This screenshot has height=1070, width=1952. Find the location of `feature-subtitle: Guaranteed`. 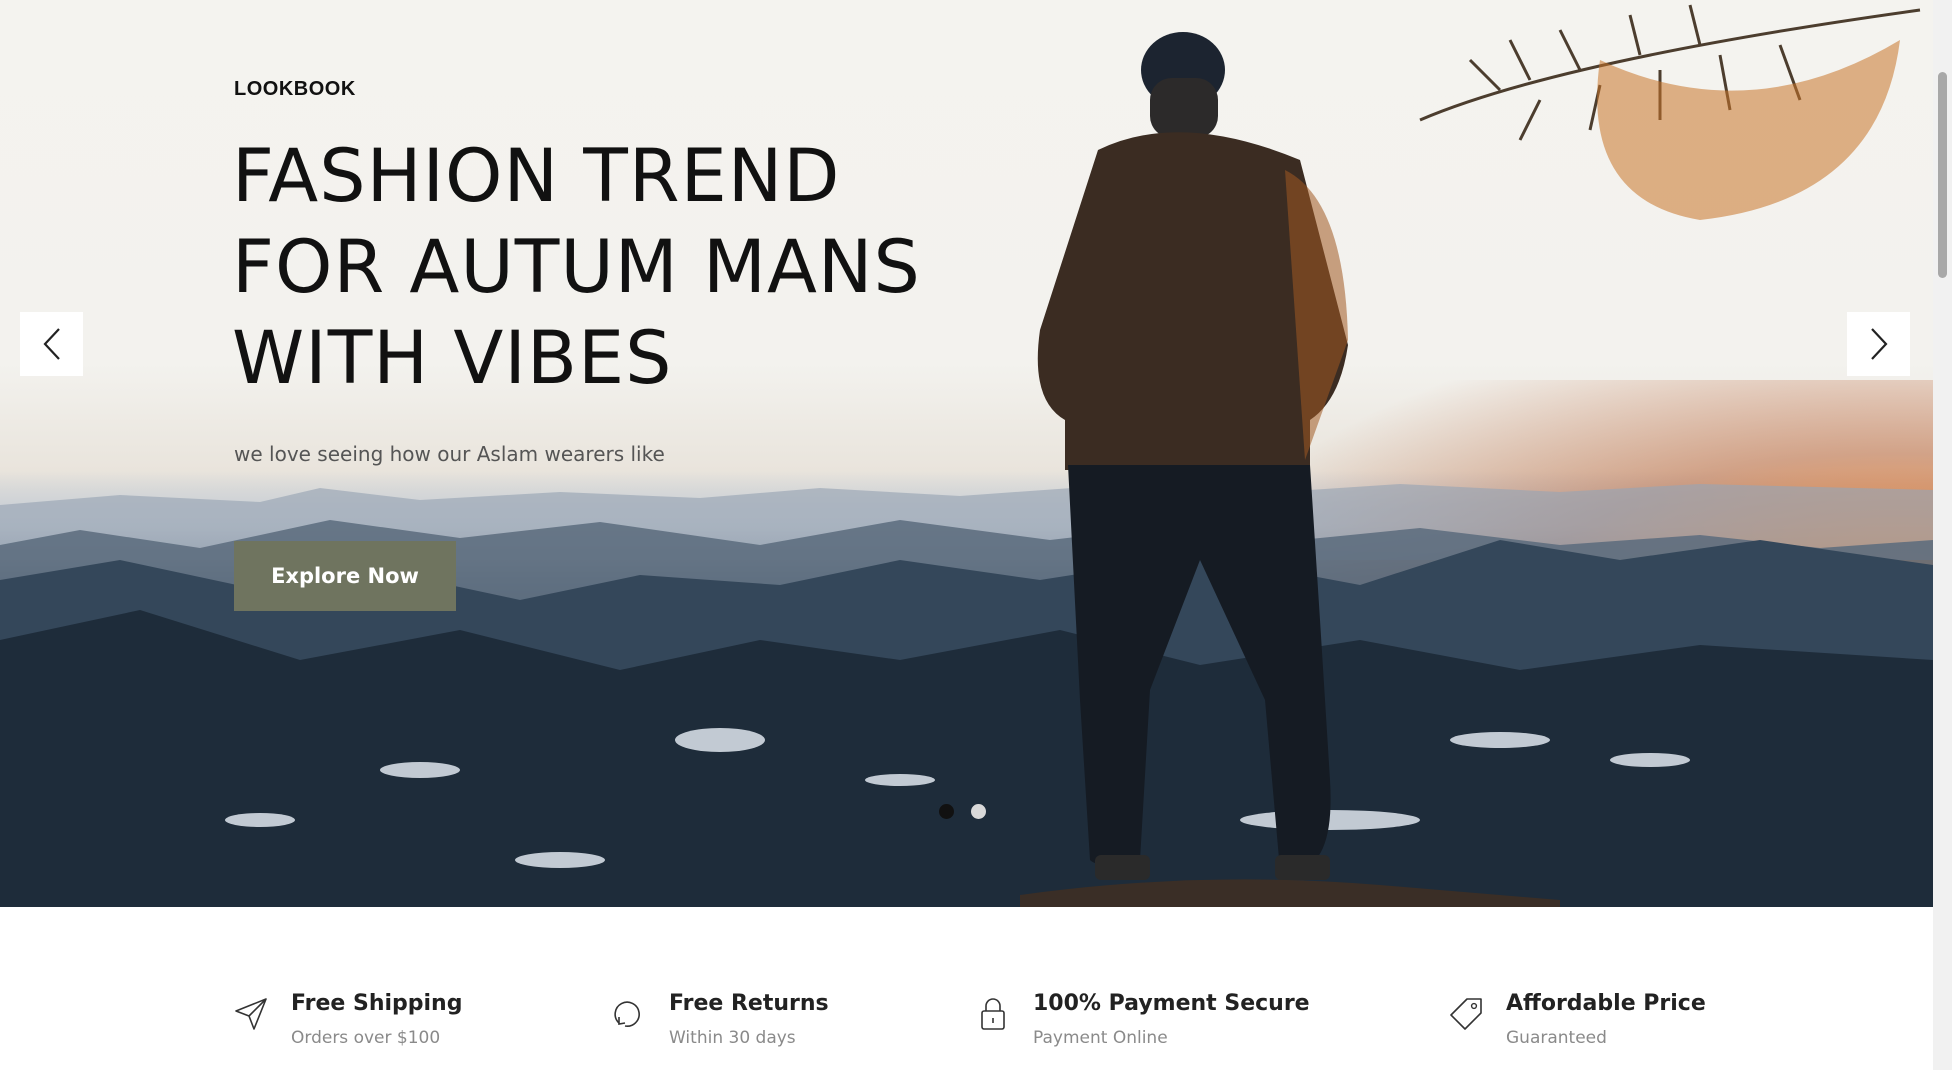

feature-subtitle: Guaranteed is located at coordinates (1556, 1038).